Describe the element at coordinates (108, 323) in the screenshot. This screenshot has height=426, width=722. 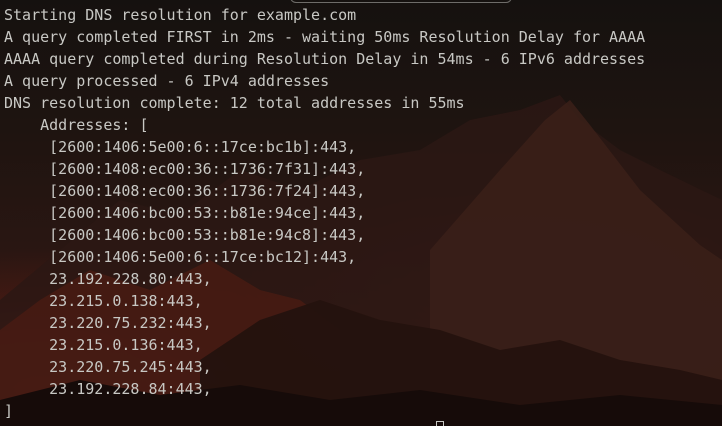
I see `address-line: 23.220.75.232:443,` at that location.